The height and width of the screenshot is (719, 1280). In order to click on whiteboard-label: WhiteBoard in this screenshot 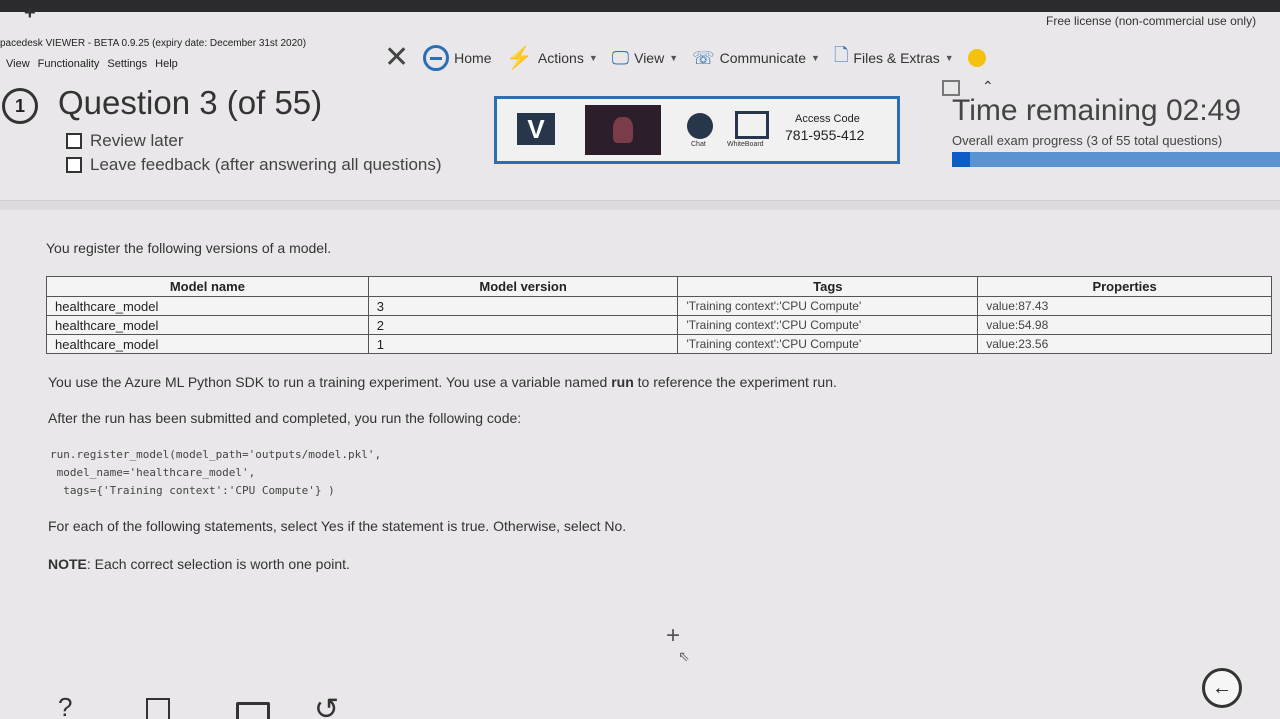, I will do `click(745, 144)`.